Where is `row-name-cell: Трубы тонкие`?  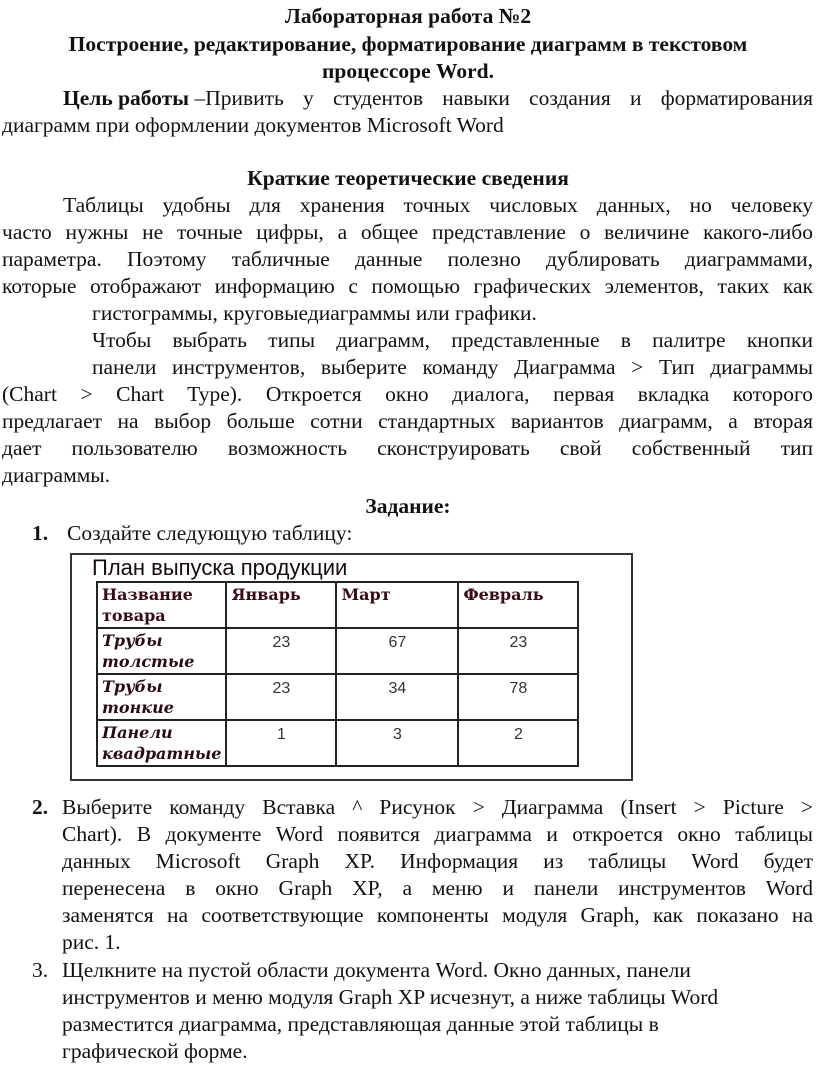
row-name-cell: Трубы тонкие is located at coordinates (161, 697).